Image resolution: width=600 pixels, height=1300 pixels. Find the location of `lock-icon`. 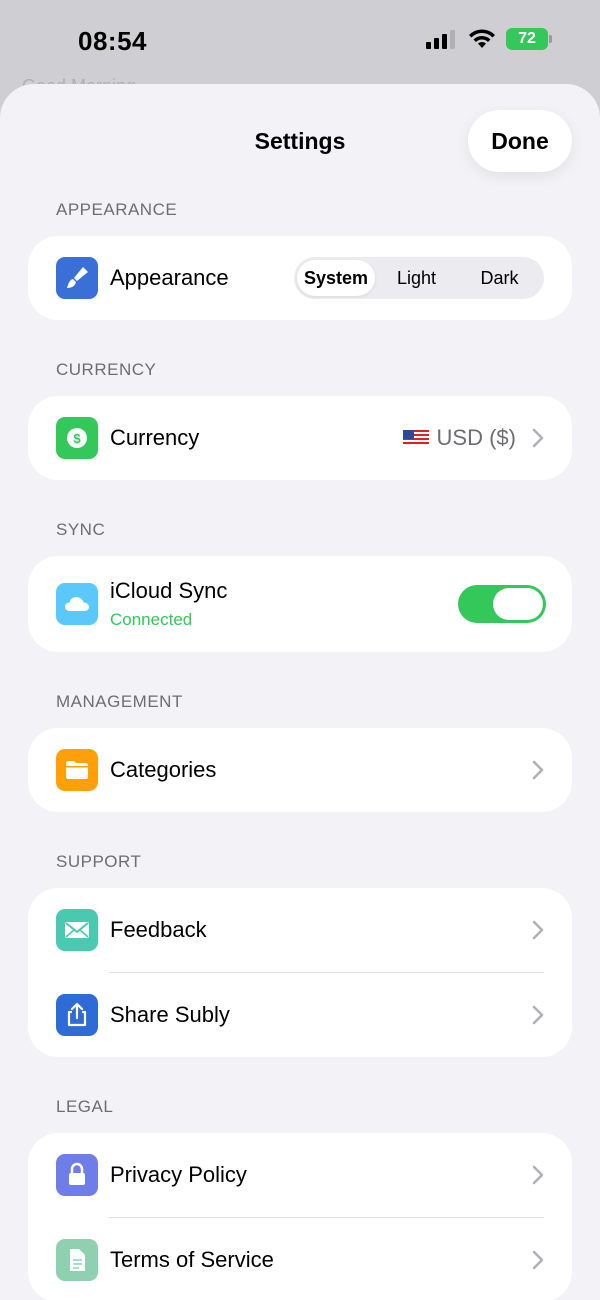

lock-icon is located at coordinates (77, 1175).